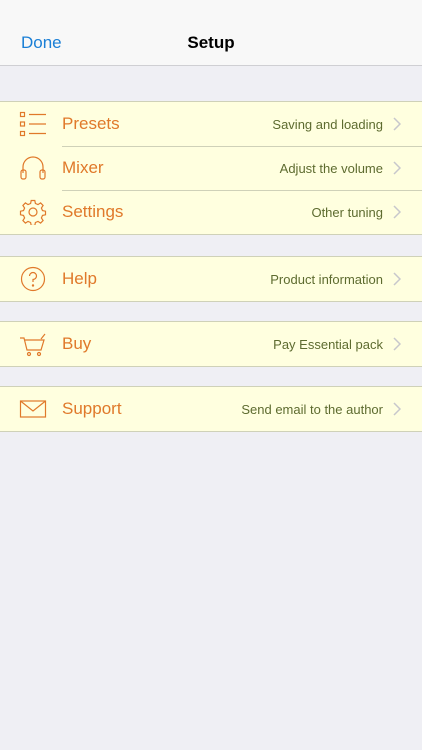  What do you see at coordinates (328, 344) in the screenshot?
I see `row-detail: Pay Essential pack` at bounding box center [328, 344].